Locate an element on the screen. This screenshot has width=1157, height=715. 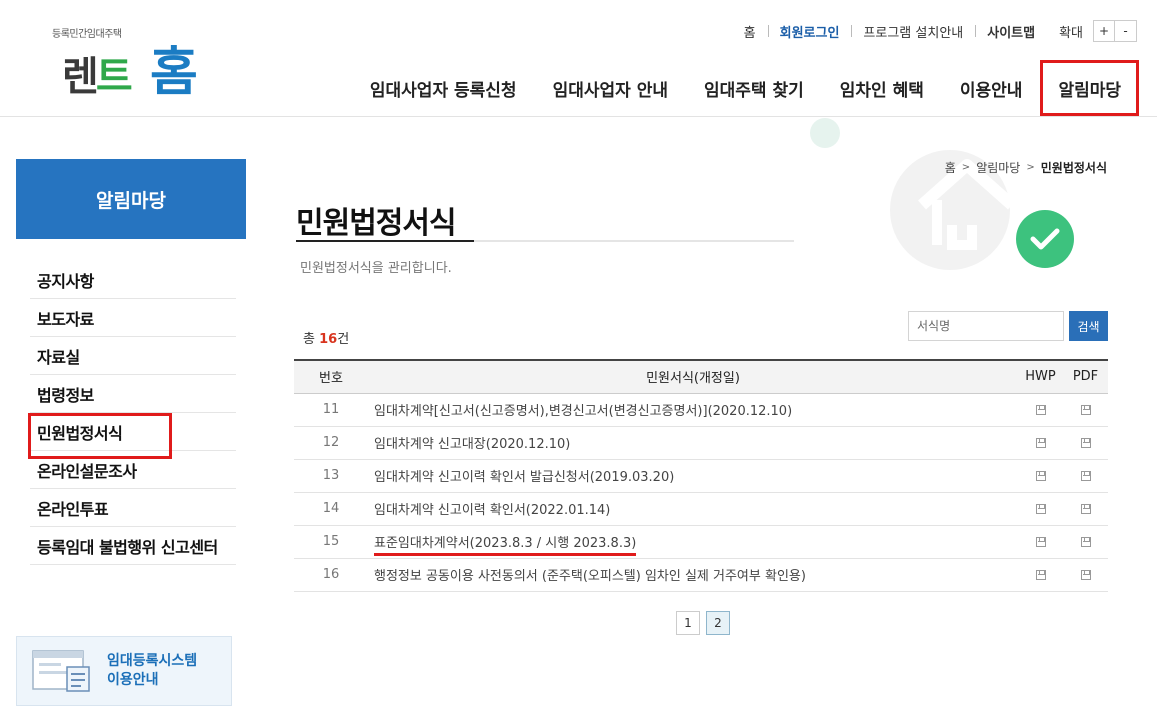
logo-brand: 렌트 홈 is located at coordinates (130, 73).